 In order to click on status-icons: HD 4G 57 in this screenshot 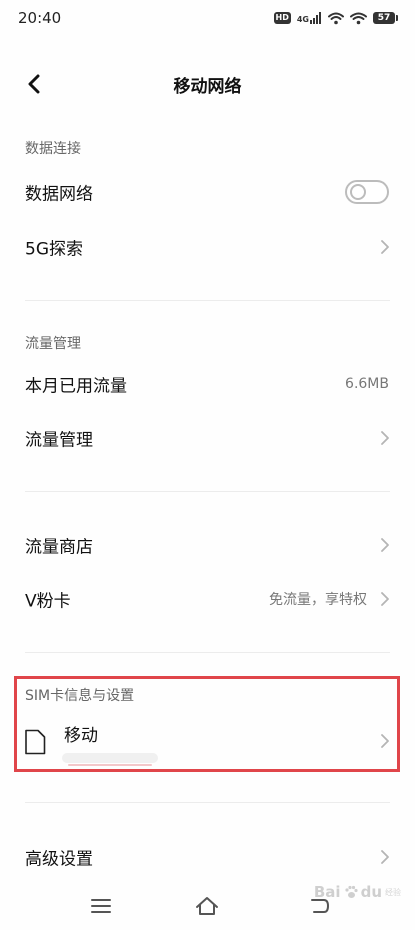, I will do `click(335, 18)`.